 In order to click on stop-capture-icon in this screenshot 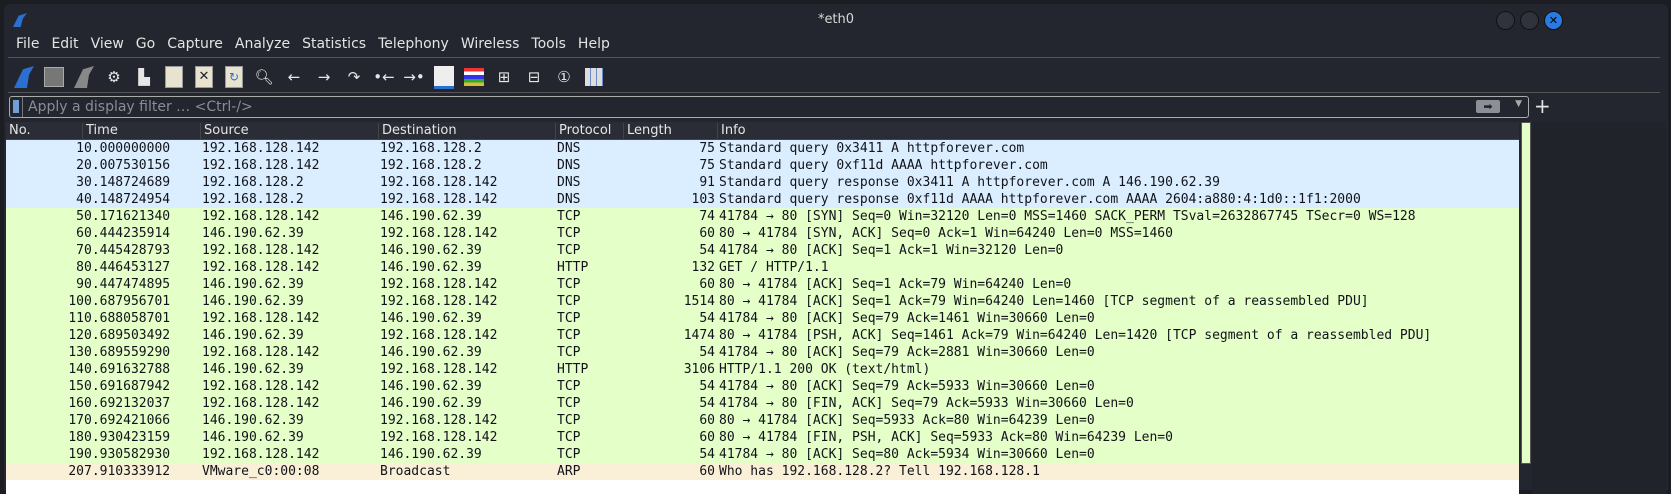, I will do `click(54, 77)`.